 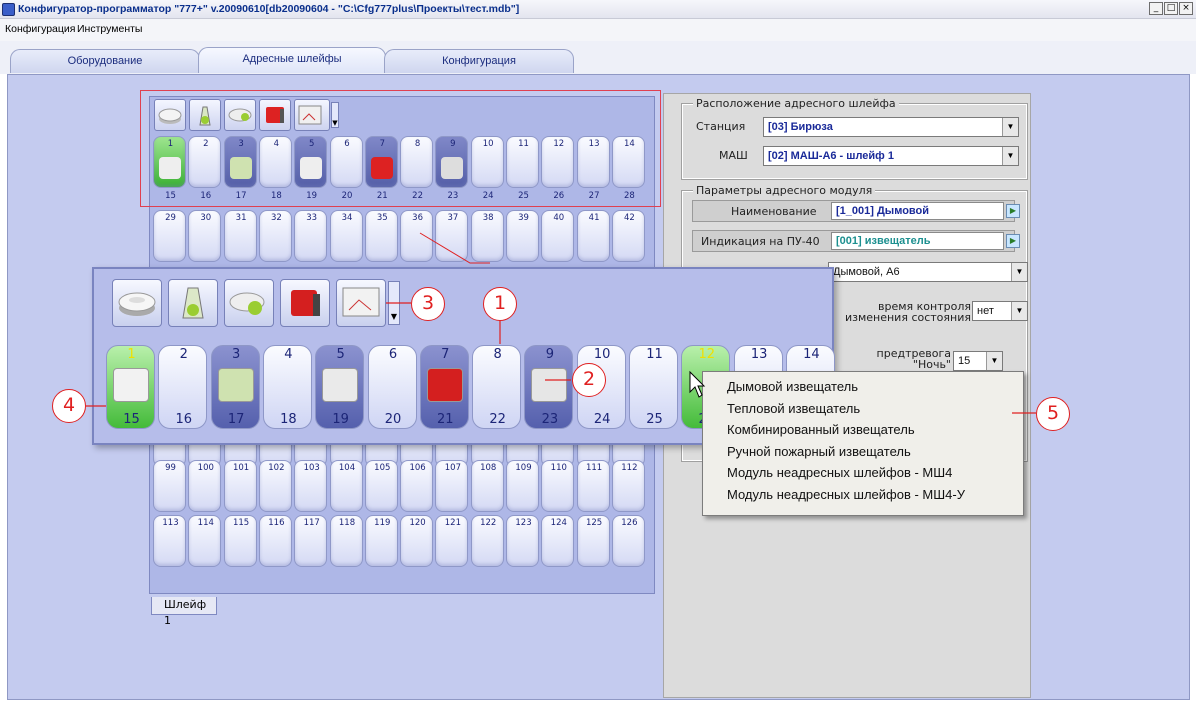 I want to click on address-cell-zoomed: 1 15, so click(x=130, y=387).